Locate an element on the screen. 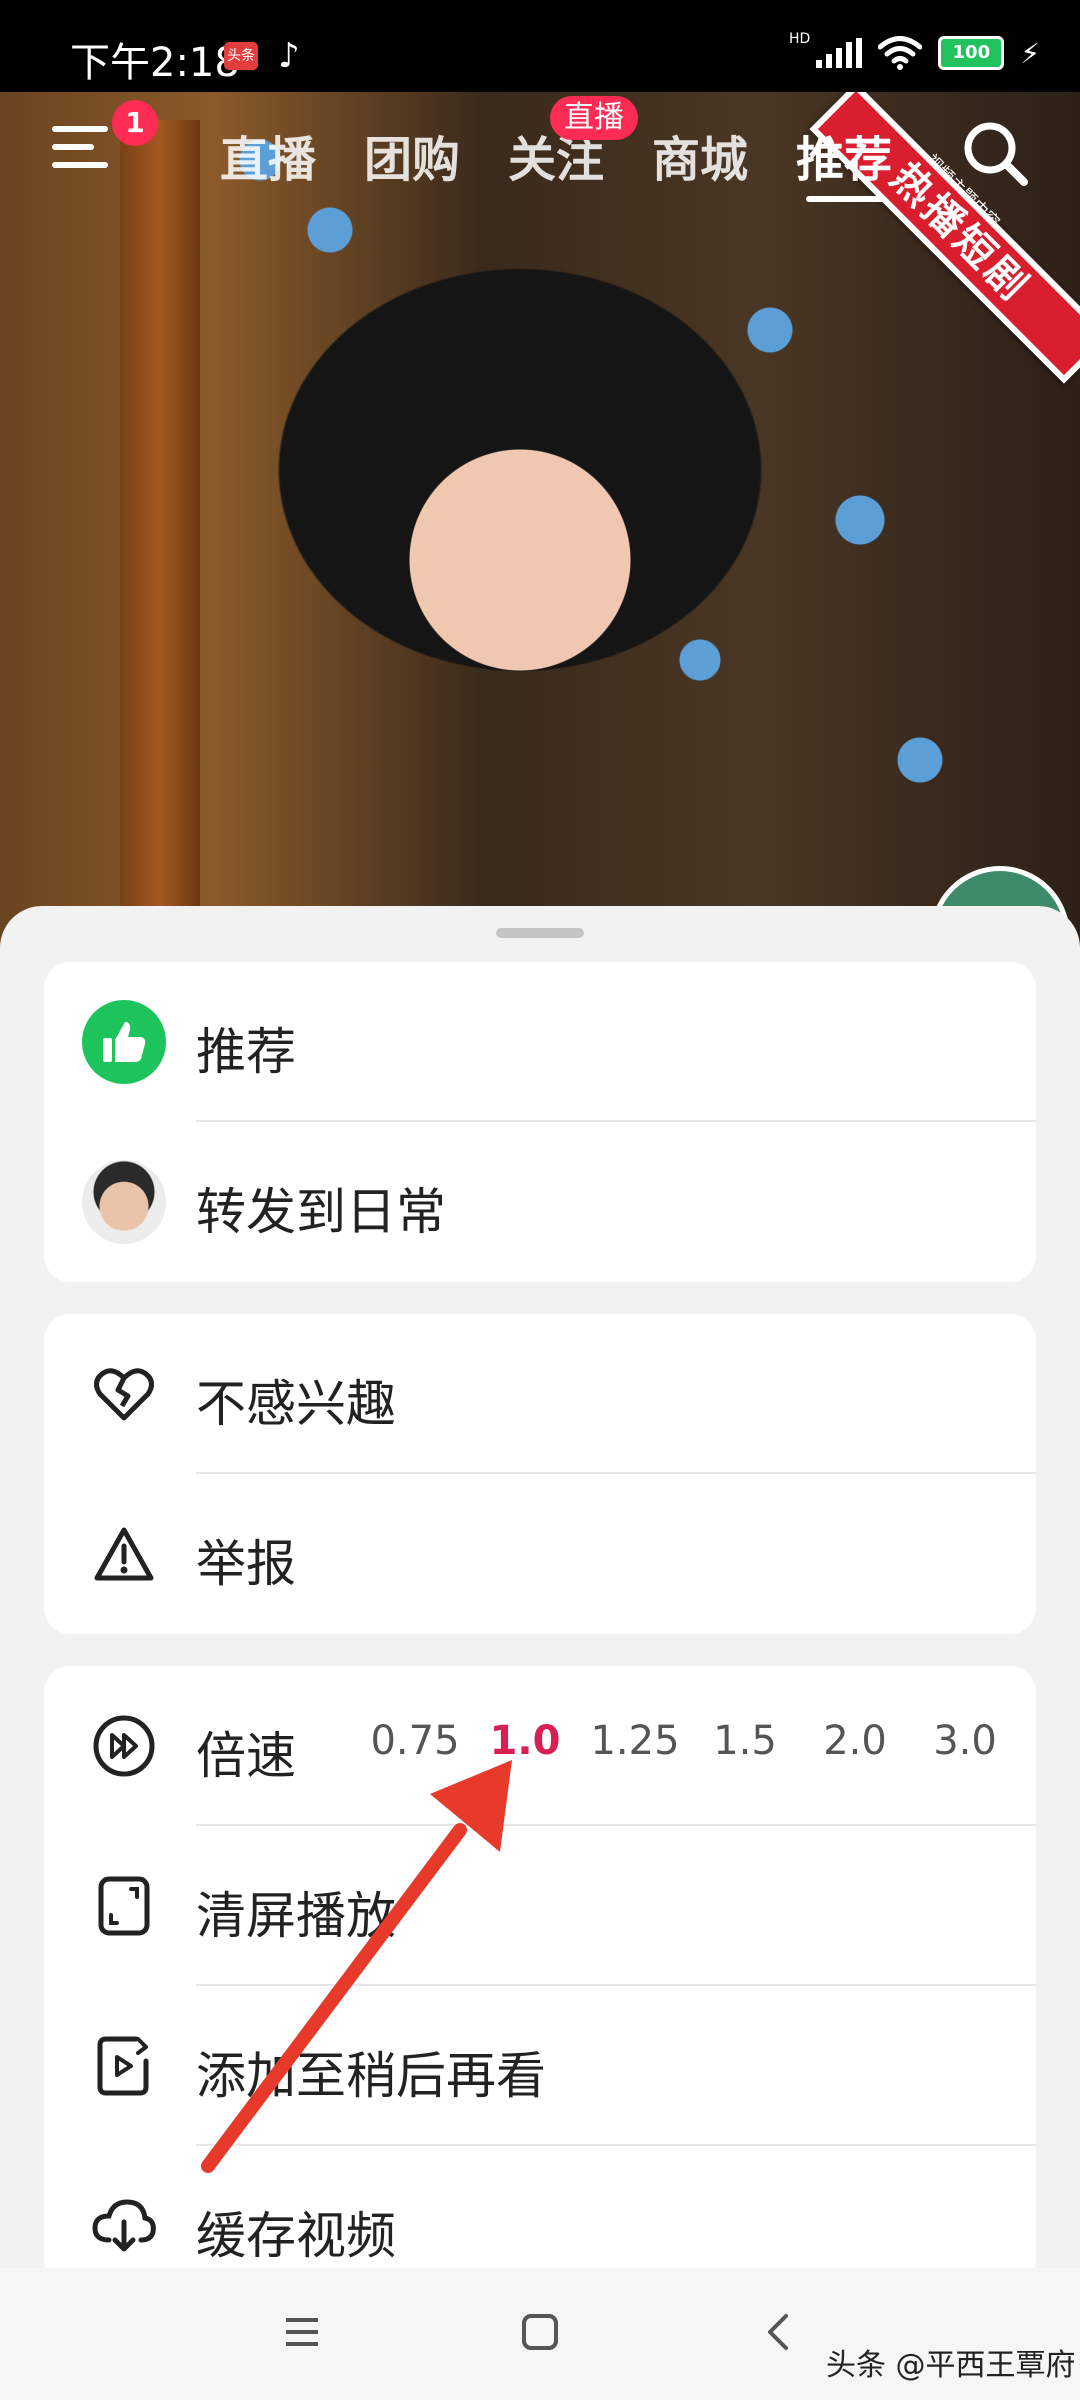 The height and width of the screenshot is (2400, 1080). speed-options: 0.75 1.0 1.25 1.5 2.0 3.0 is located at coordinates (690, 1741).